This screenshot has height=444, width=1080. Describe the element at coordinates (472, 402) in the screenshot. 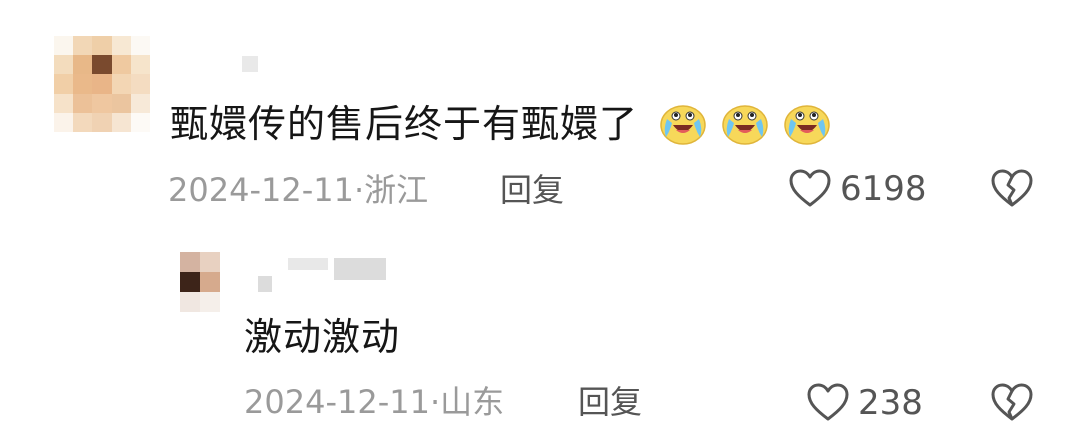

I see `comment-location: 山东` at that location.